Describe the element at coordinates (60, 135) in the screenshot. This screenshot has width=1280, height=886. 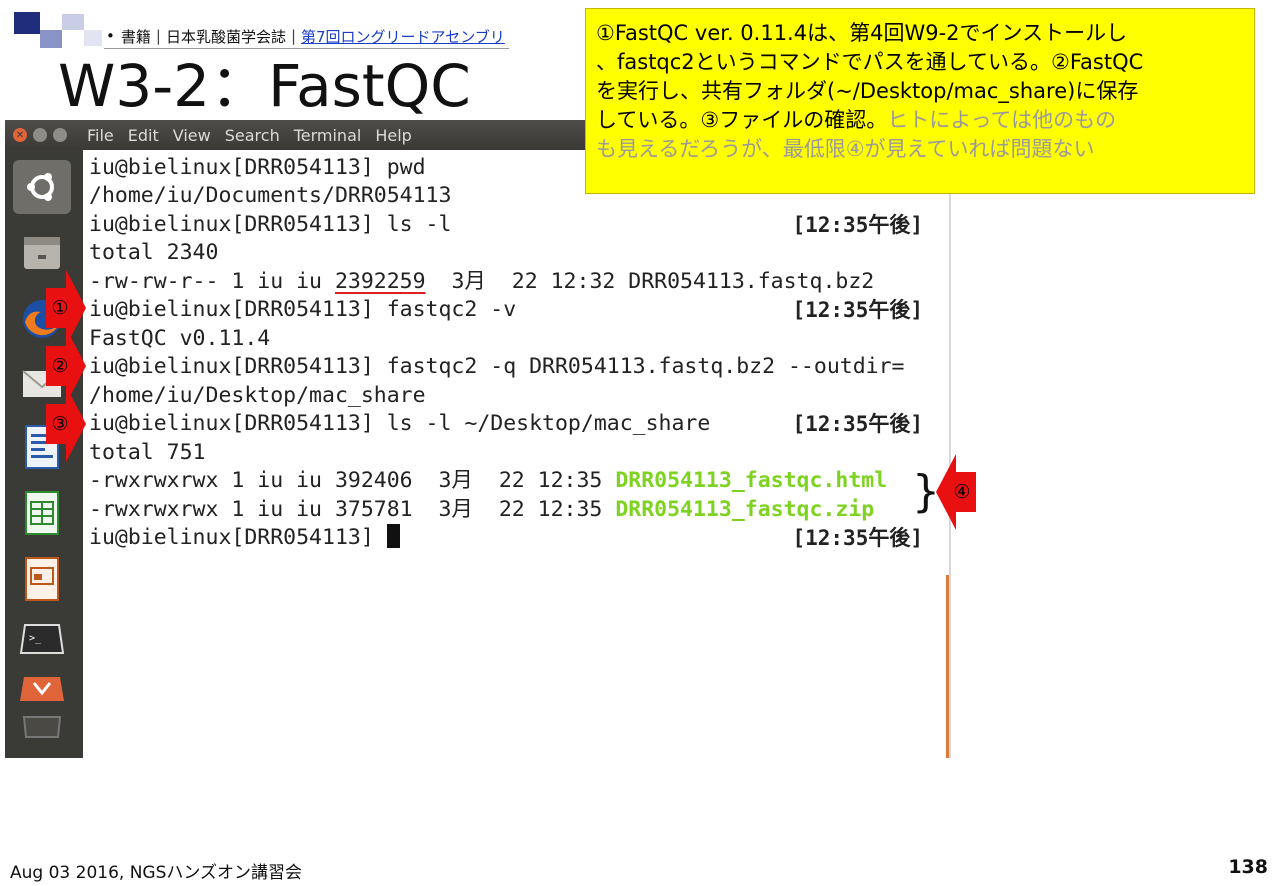
I see `maximize-icon` at that location.